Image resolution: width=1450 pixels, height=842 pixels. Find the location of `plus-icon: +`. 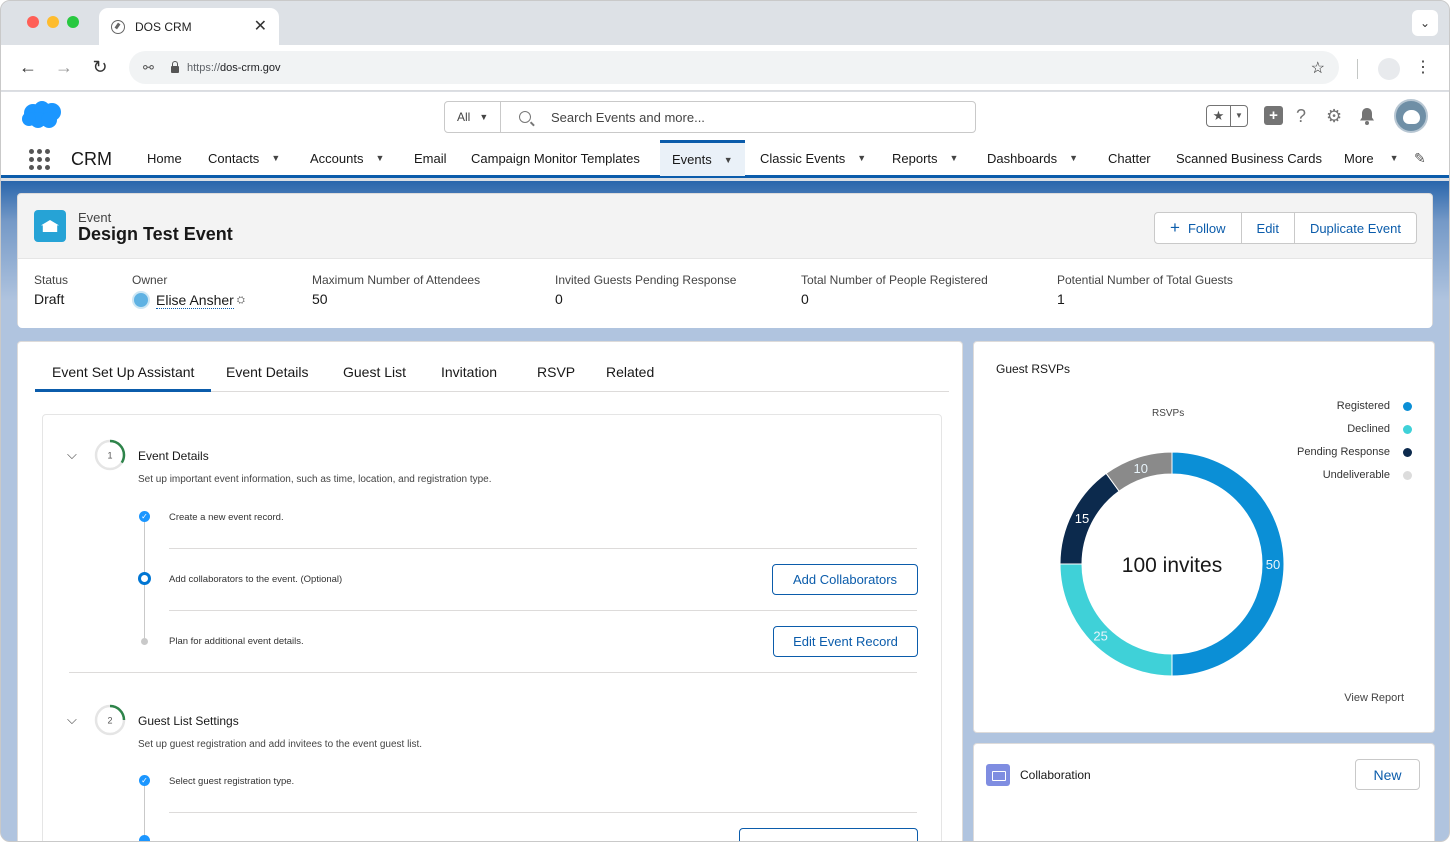

plus-icon: + is located at coordinates (1175, 227).